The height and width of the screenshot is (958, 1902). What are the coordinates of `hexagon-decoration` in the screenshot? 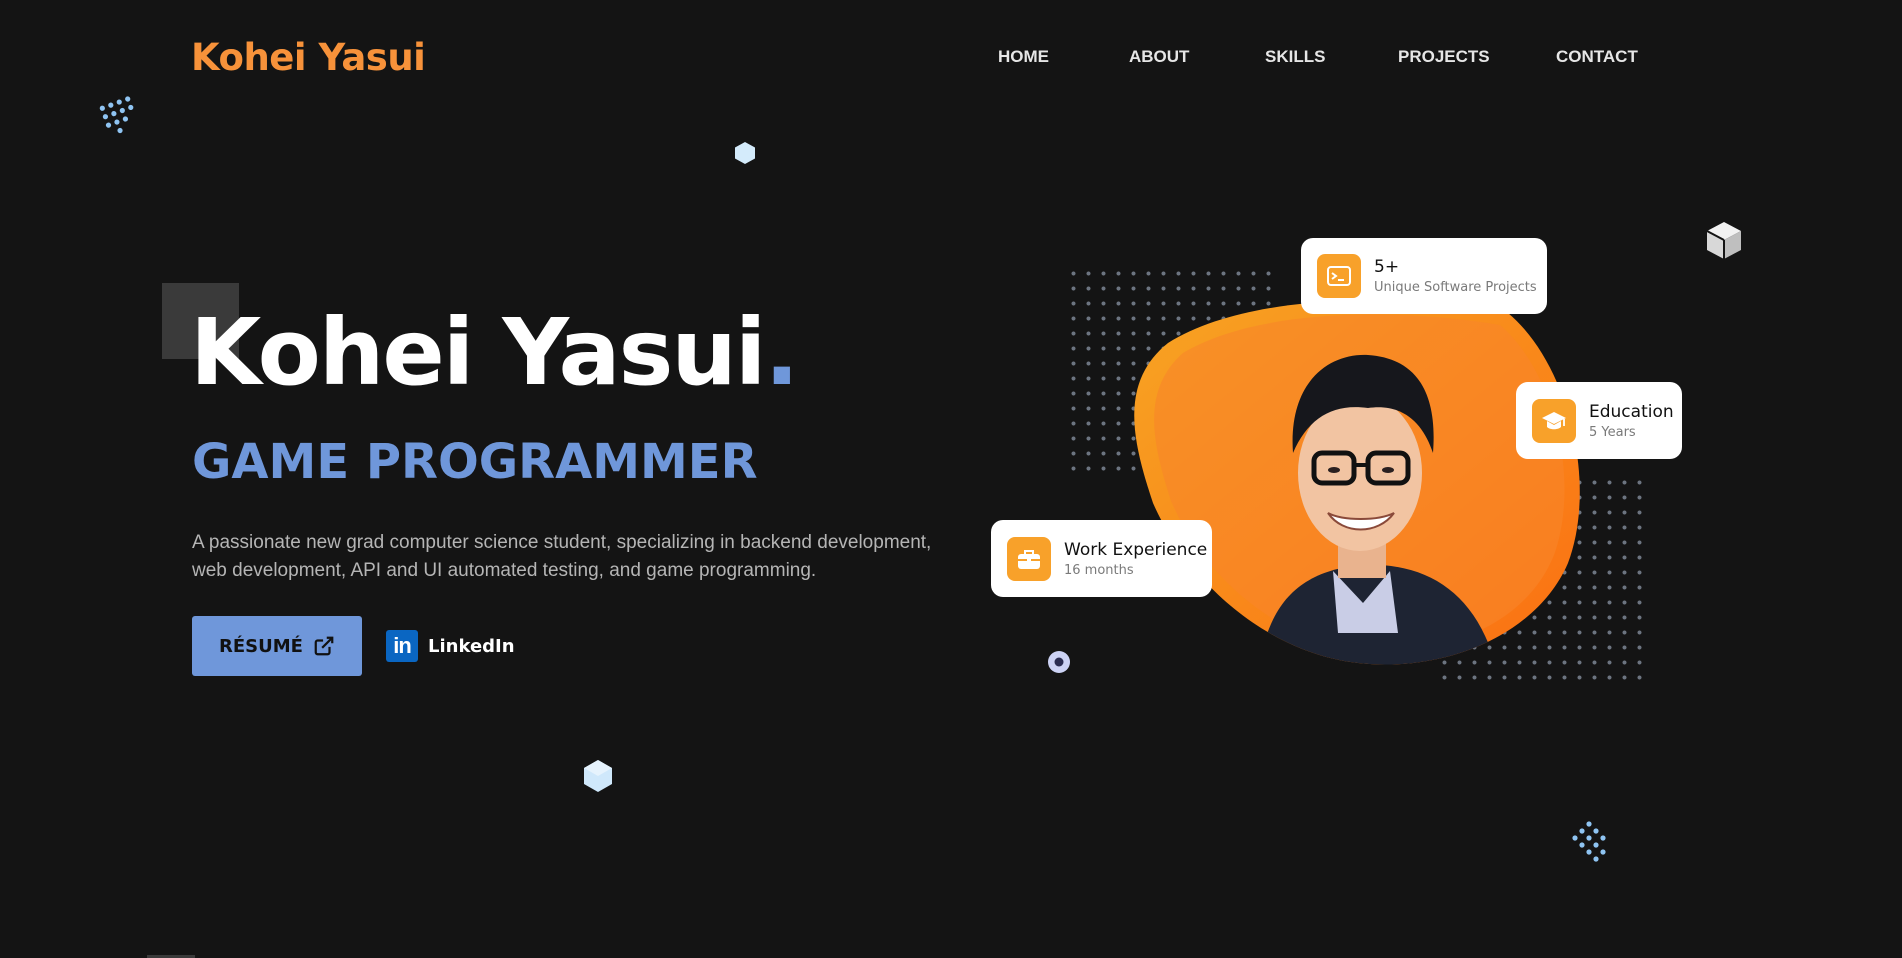 It's located at (745, 153).